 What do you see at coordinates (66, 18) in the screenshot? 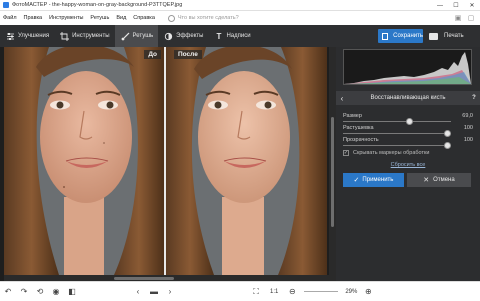
I see `menu-tools: Инструменты` at bounding box center [66, 18].